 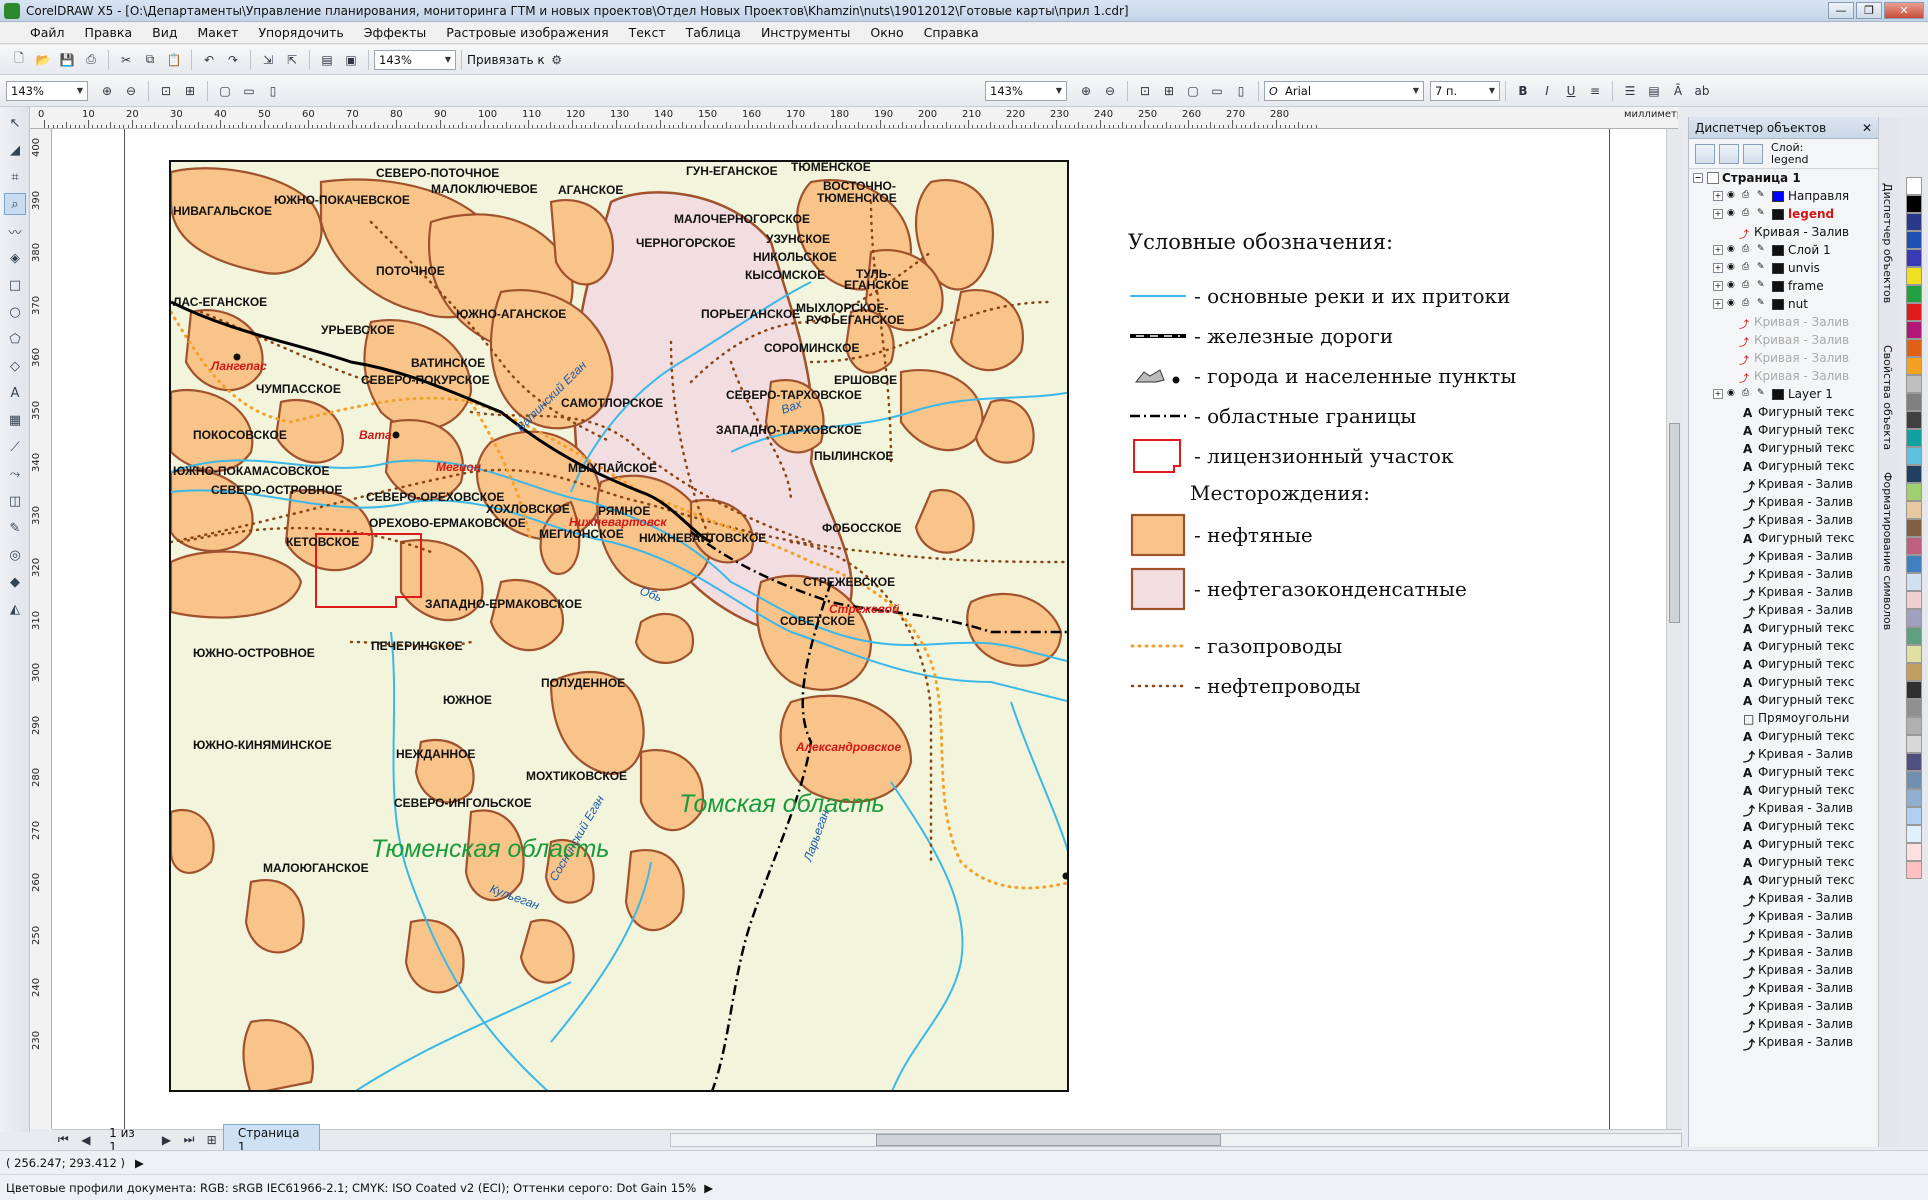 I want to click on italic-icon: I, so click(x=1547, y=91).